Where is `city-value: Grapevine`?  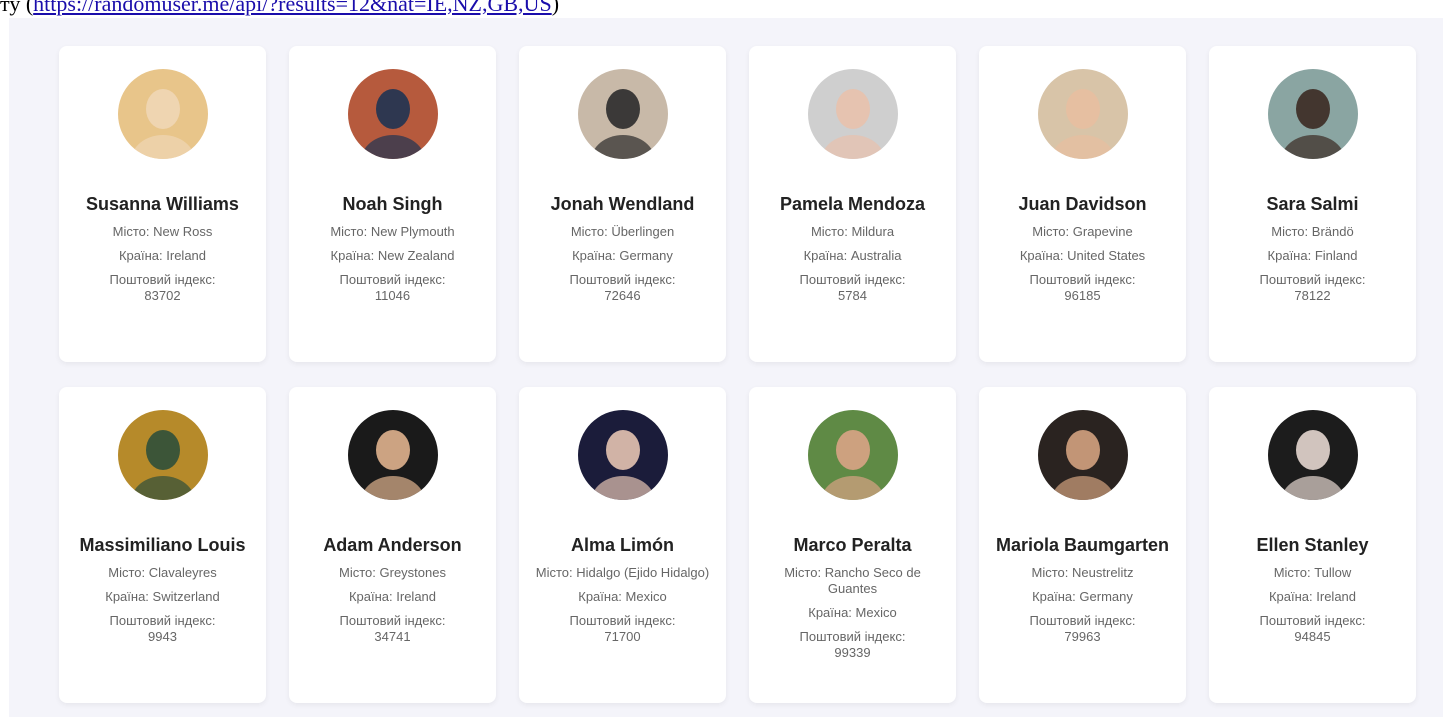
city-value: Grapevine is located at coordinates (1102, 231).